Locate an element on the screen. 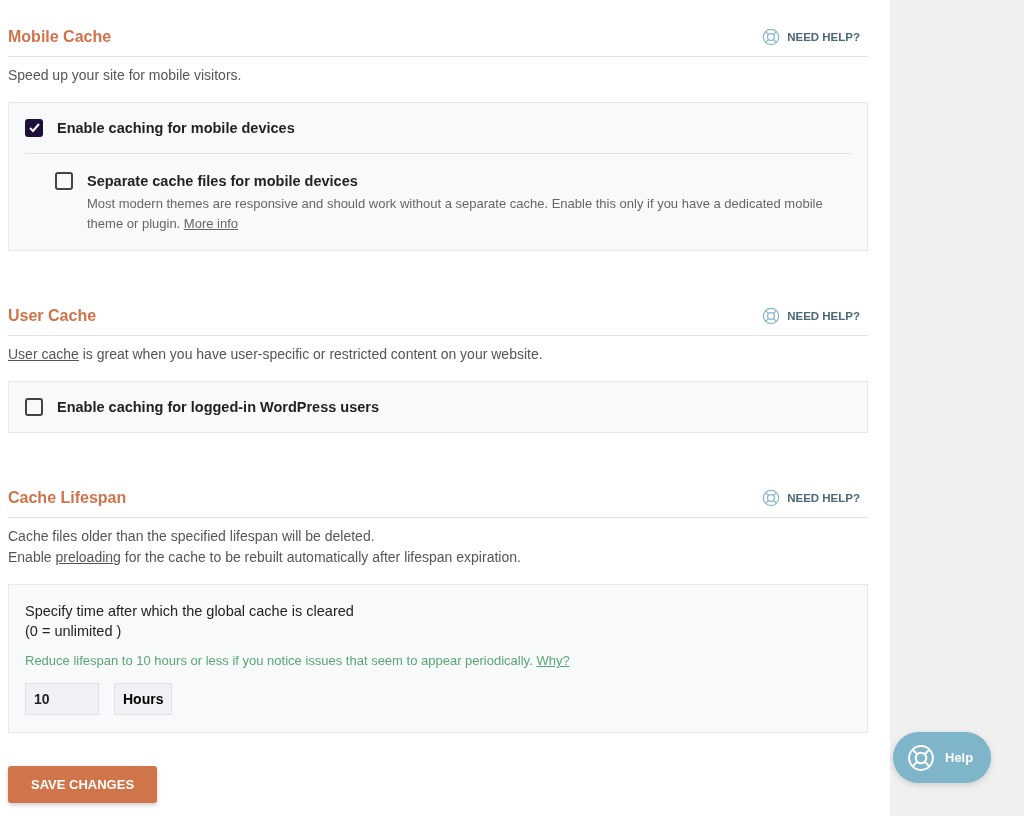  text-link: User cache is located at coordinates (43, 354).